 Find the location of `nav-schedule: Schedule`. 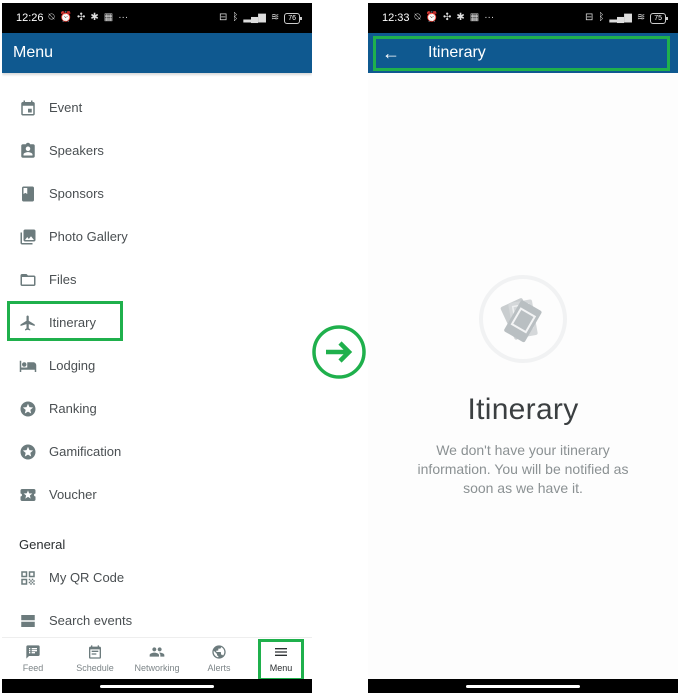

nav-schedule: Schedule is located at coordinates (95, 658).